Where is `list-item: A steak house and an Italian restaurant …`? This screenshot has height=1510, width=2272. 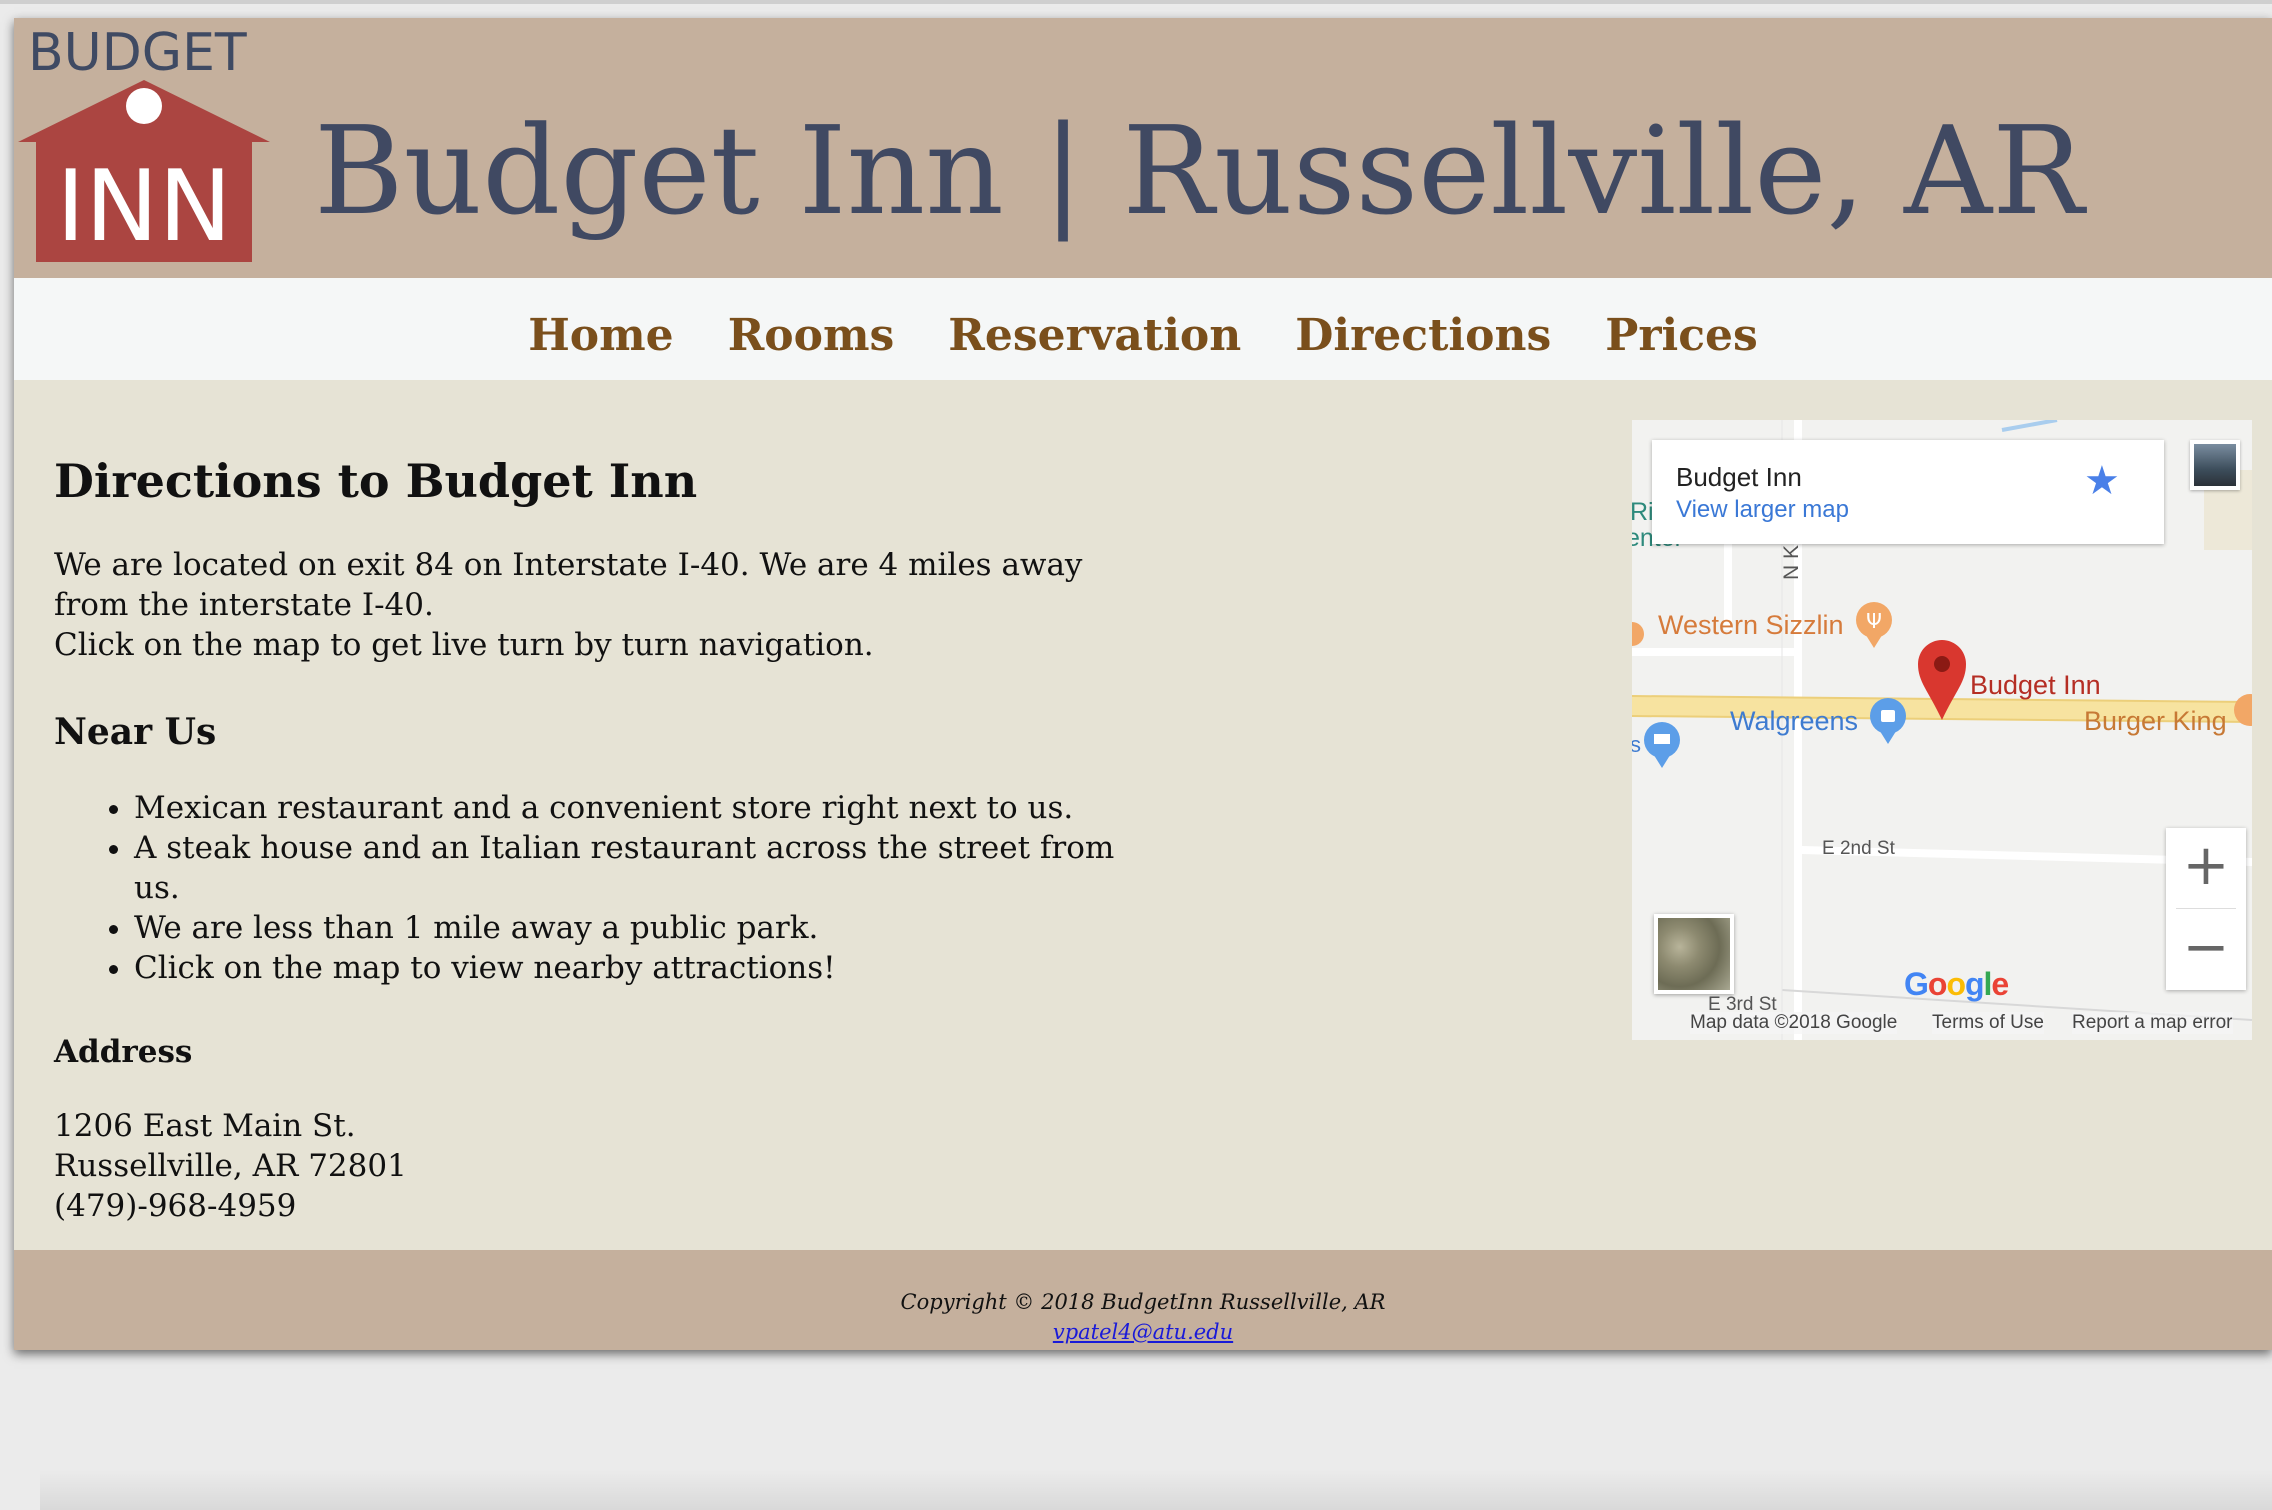
list-item: A steak house and an Italian restaurant … is located at coordinates (644, 868).